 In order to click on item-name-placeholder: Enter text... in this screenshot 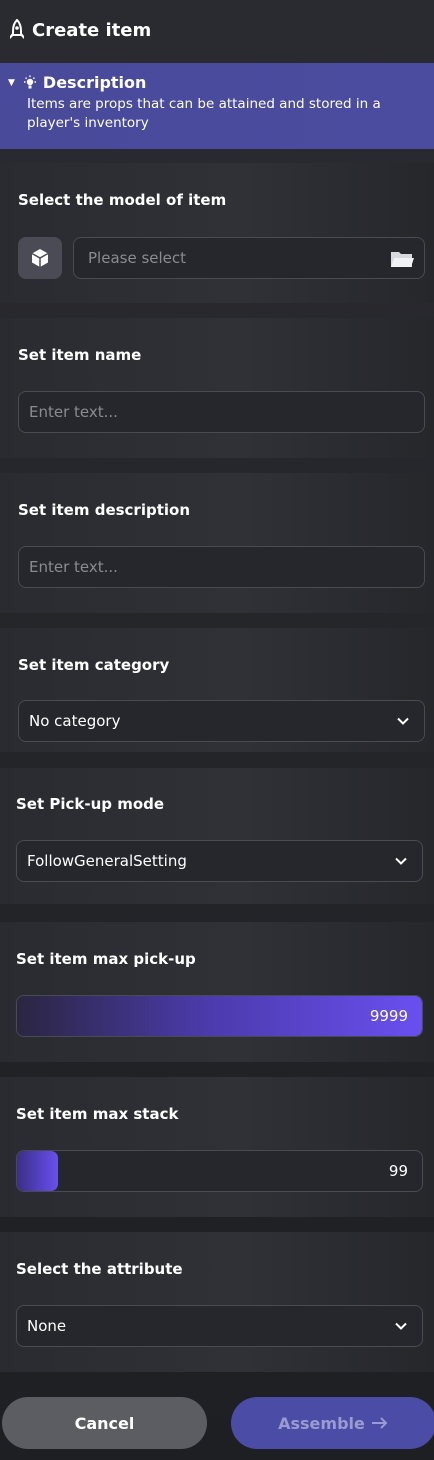, I will do `click(73, 412)`.